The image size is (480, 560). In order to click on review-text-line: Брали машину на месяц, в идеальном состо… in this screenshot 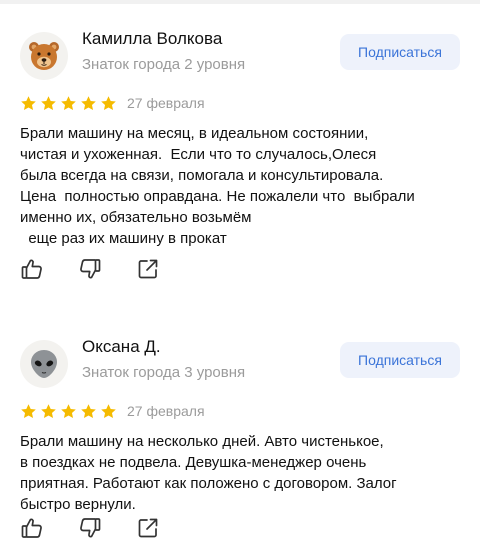, I will do `click(194, 133)`.